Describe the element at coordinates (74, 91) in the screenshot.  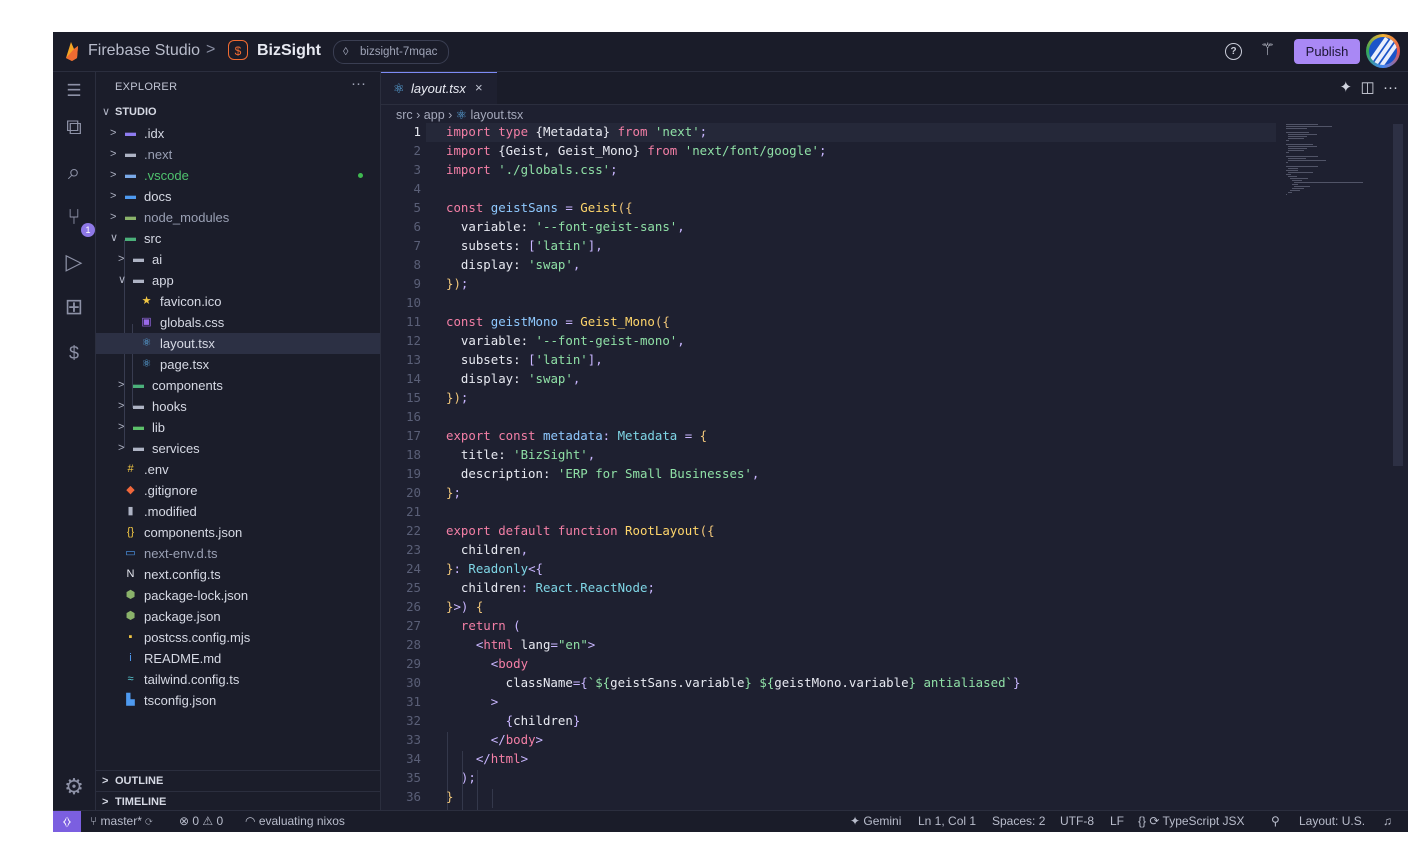
I see `menu-icon: ☰` at that location.